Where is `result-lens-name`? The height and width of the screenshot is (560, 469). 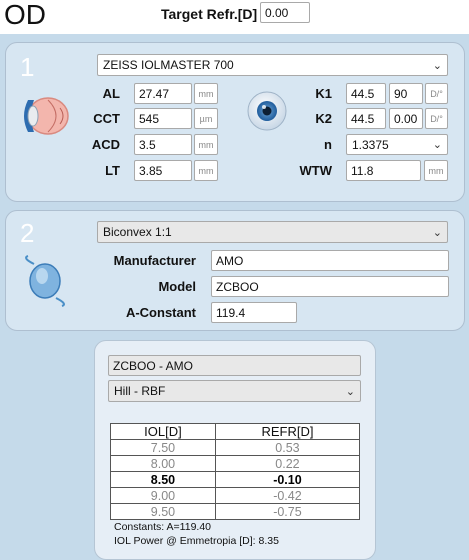 result-lens-name is located at coordinates (234, 365).